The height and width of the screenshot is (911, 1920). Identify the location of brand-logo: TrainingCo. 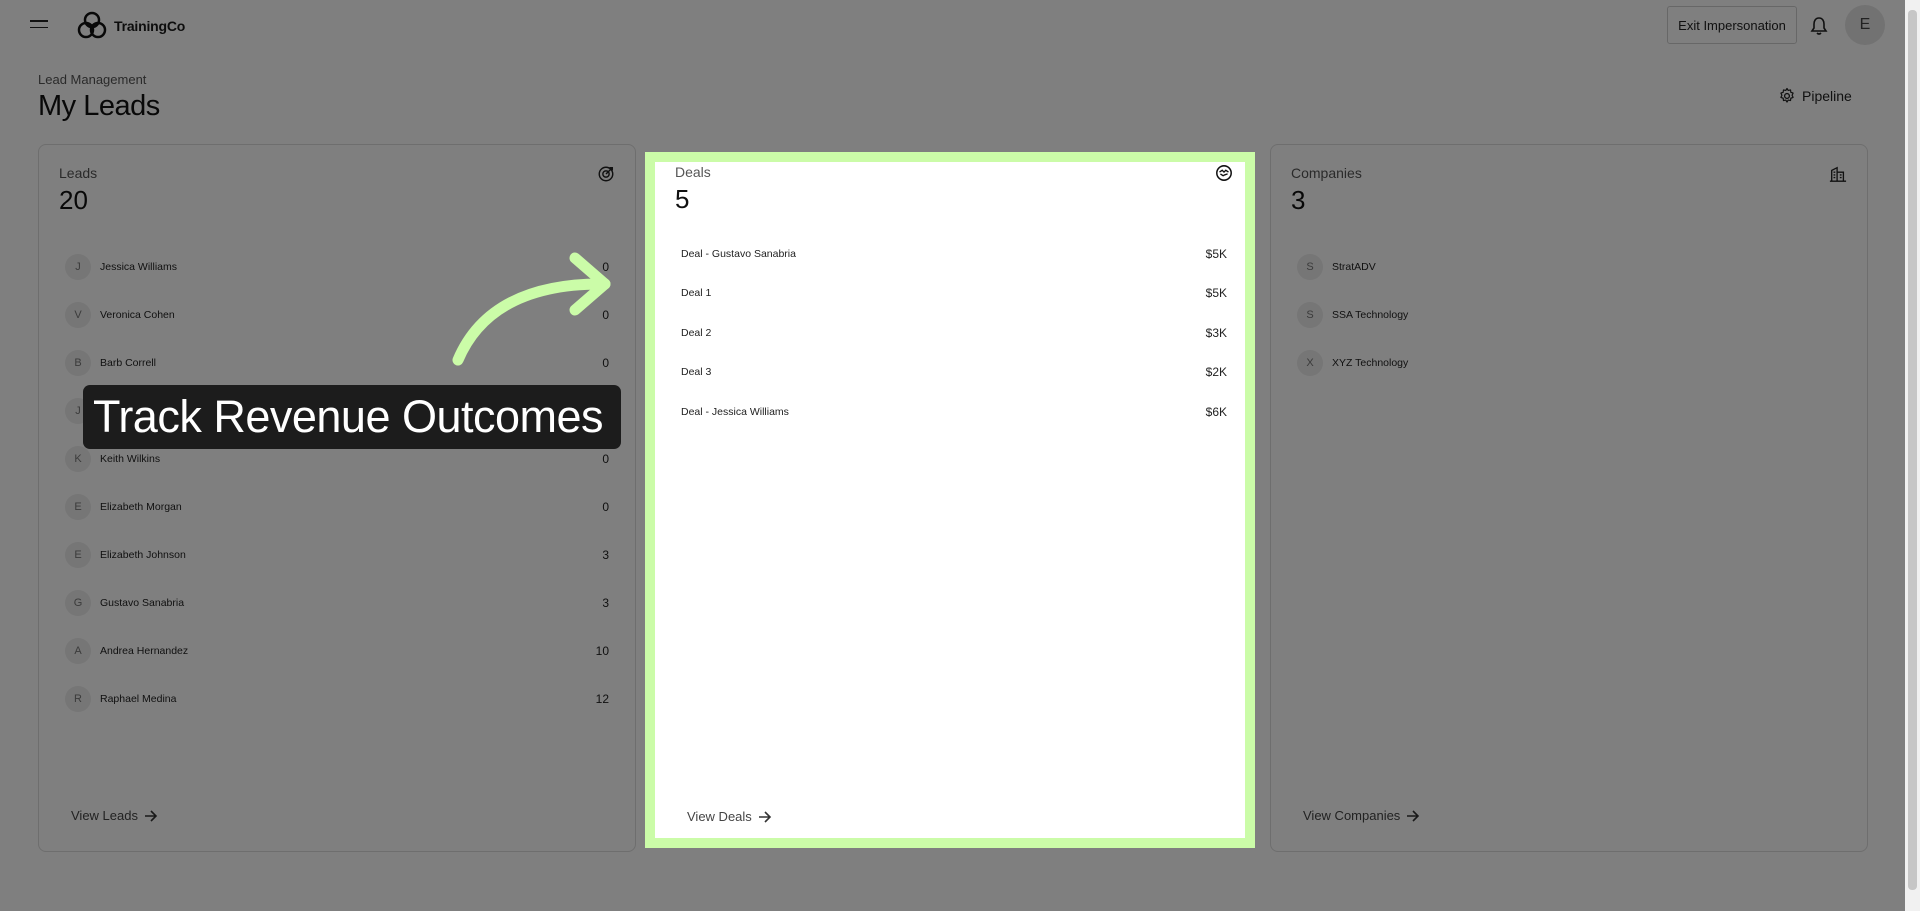
(130, 26).